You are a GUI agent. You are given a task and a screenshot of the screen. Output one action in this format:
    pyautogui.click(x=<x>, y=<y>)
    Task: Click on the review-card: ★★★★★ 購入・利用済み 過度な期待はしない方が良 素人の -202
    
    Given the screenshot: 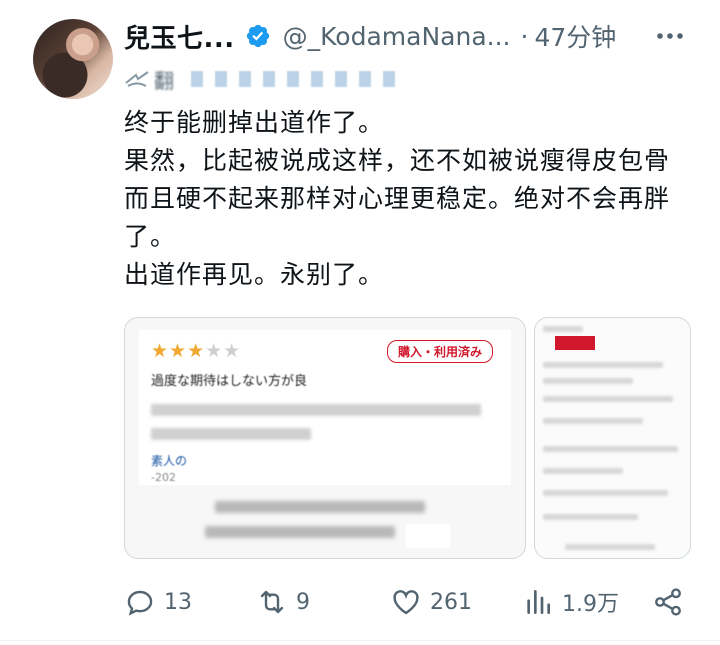 What is the action you would take?
    pyautogui.click(x=325, y=407)
    